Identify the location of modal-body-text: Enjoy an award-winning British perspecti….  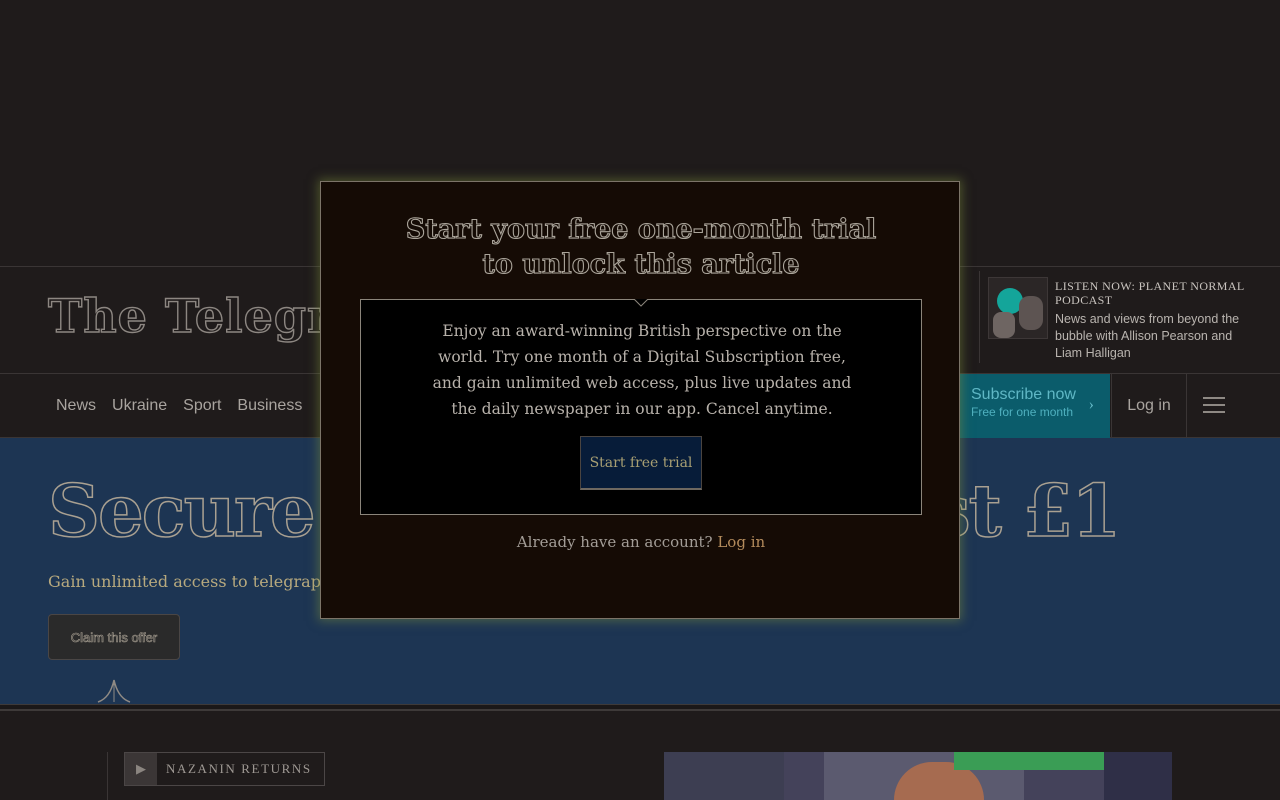
(642, 370).